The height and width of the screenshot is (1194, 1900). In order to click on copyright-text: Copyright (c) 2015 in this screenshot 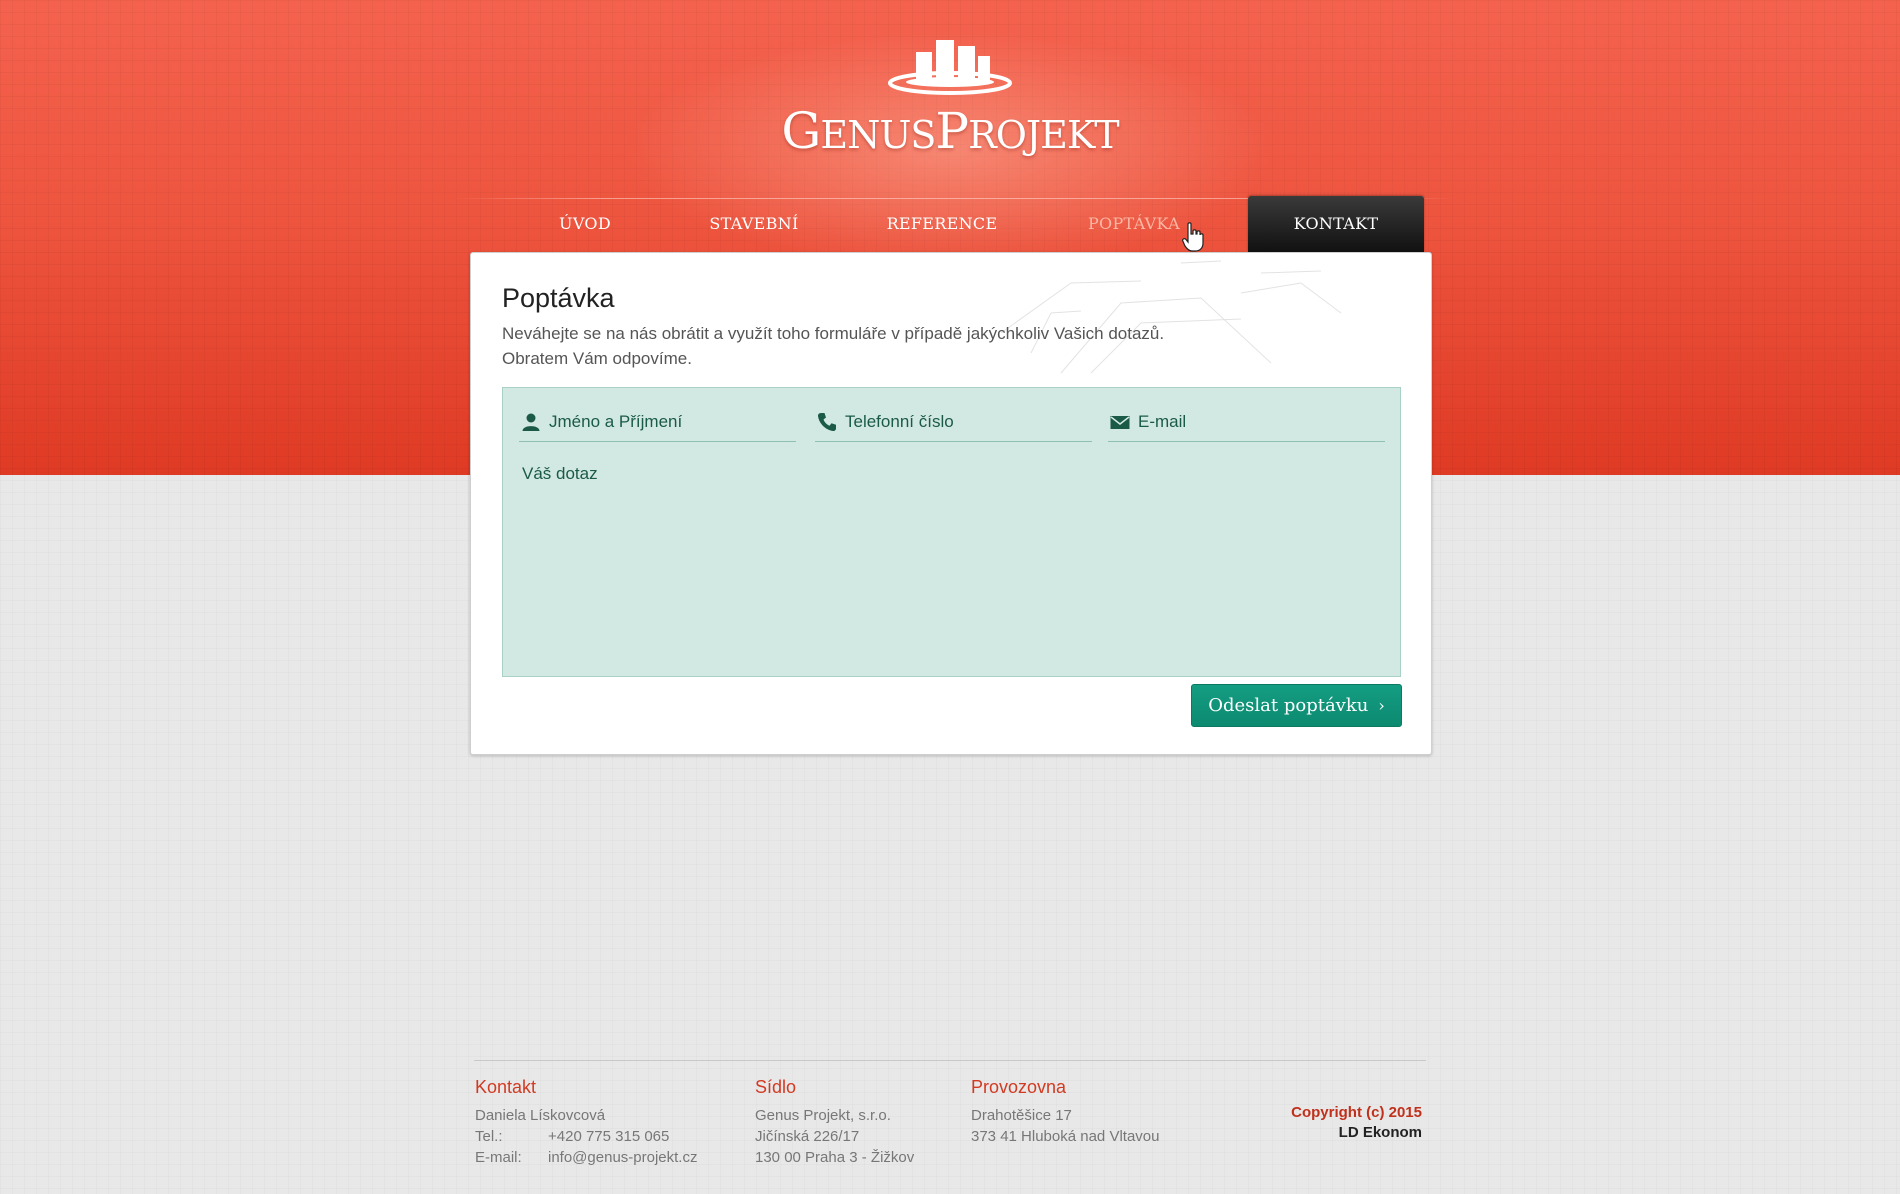, I will do `click(1356, 1112)`.